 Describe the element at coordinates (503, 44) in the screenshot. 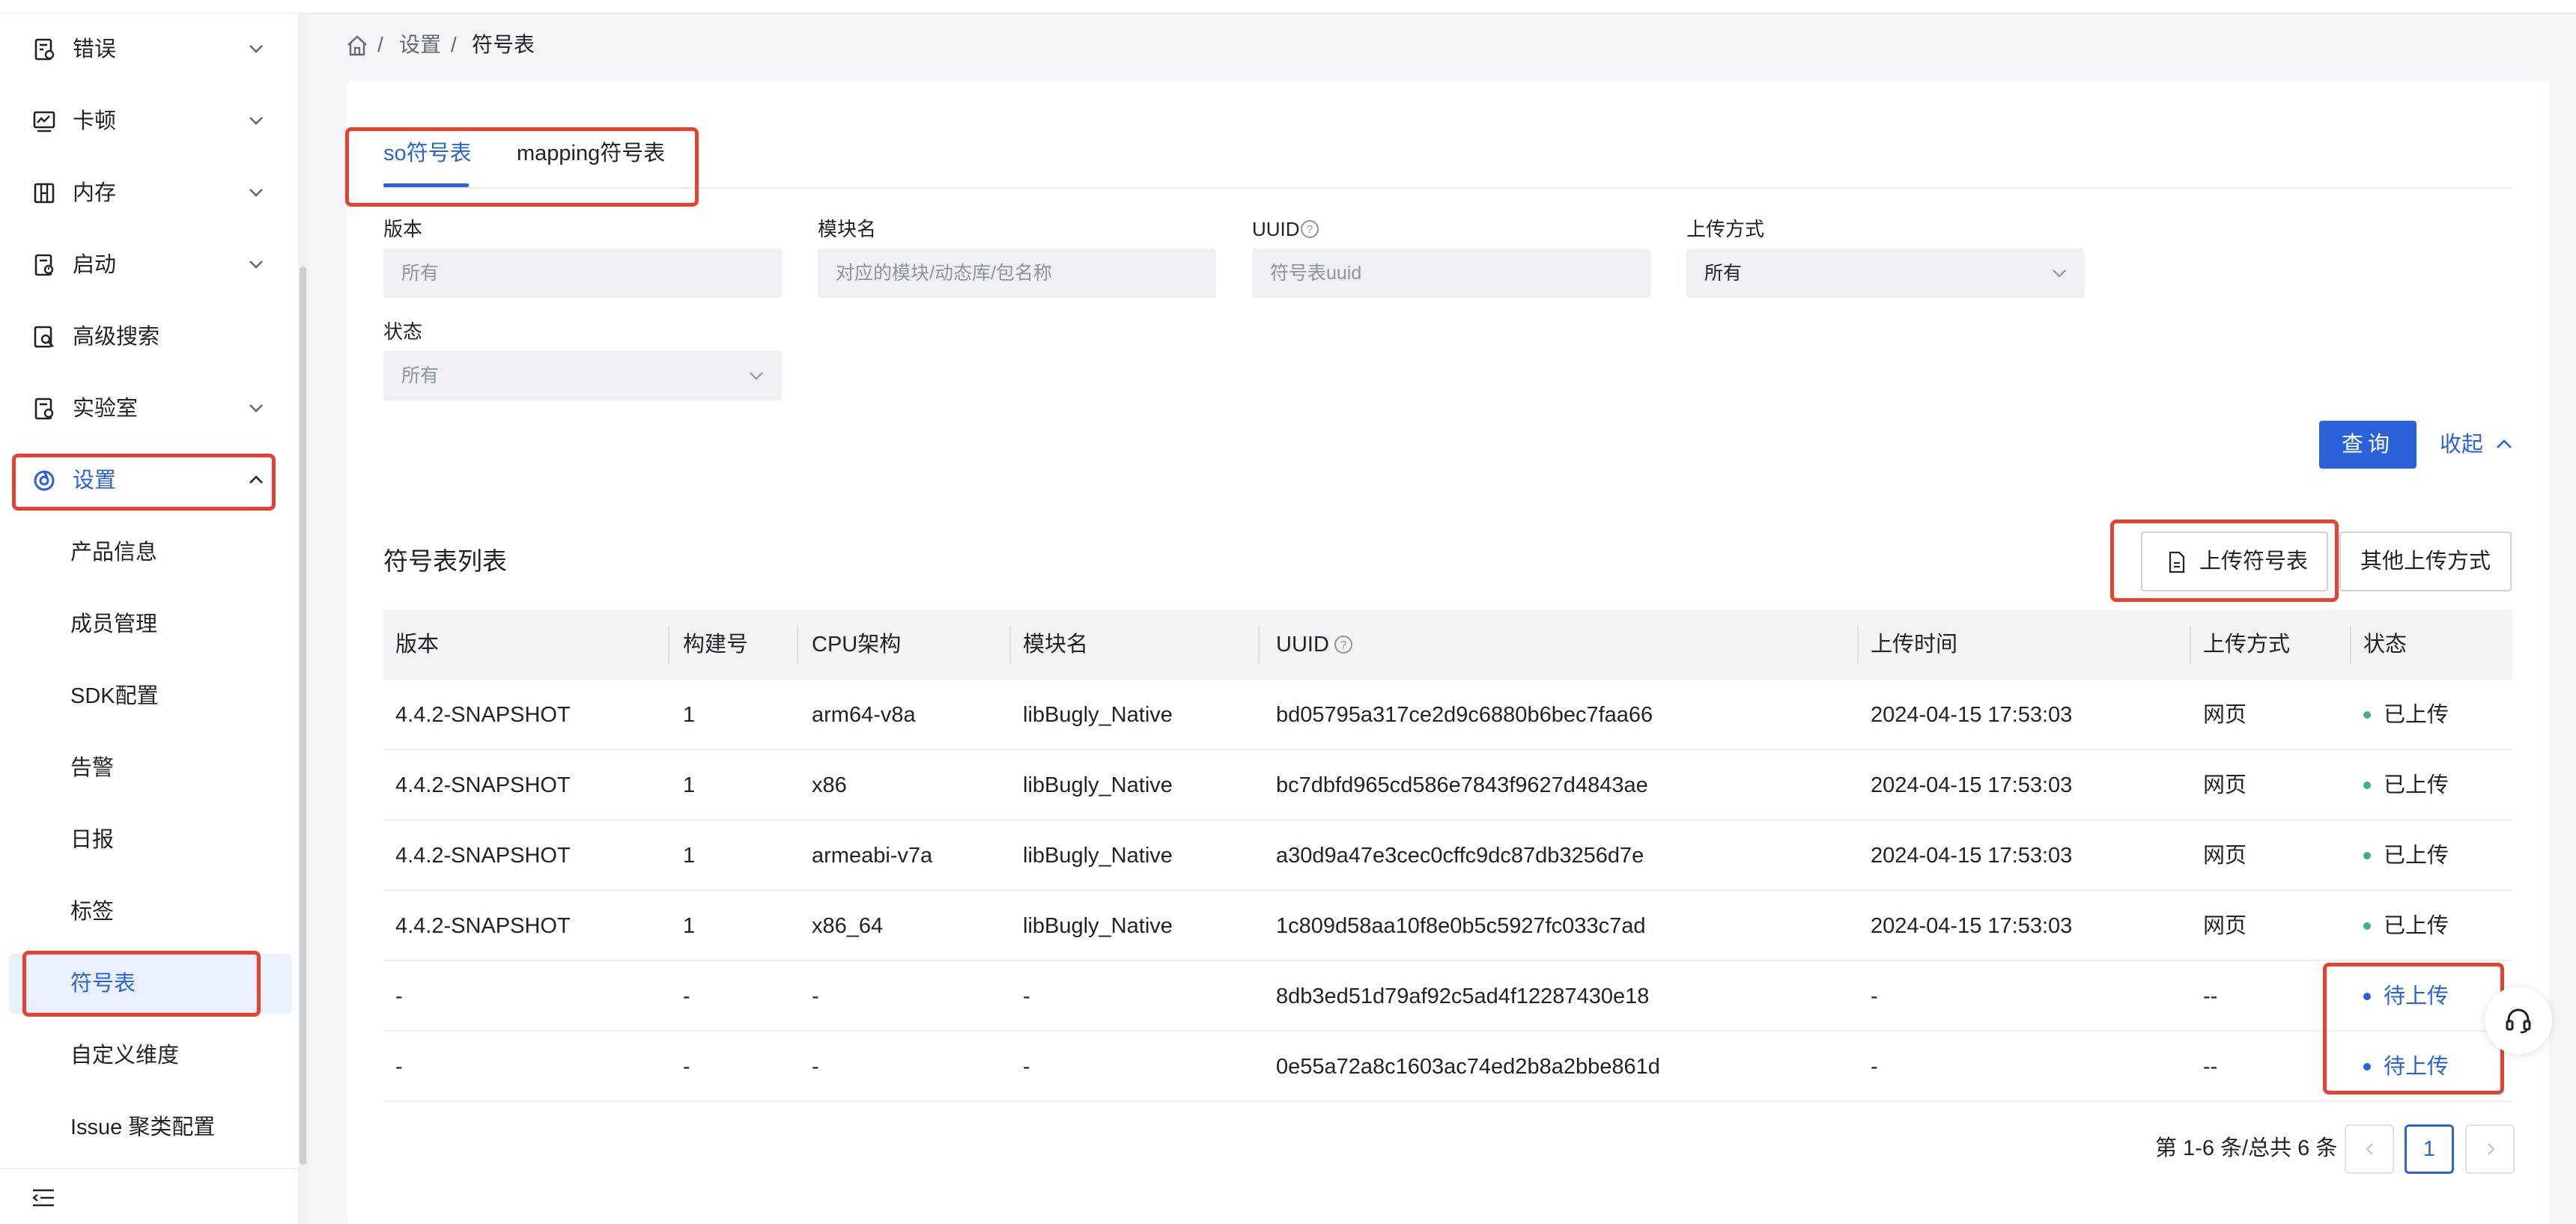

I see `breadcrumb-item-current: 符号表` at that location.